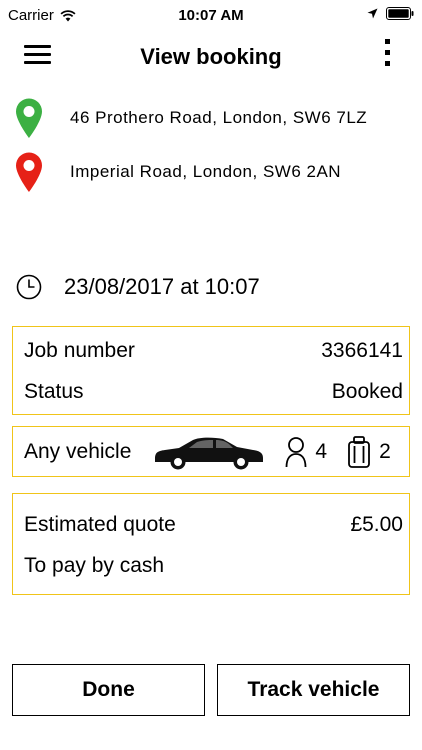 Image resolution: width=422 pixels, height=750 pixels. What do you see at coordinates (211, 392) in the screenshot?
I see `status-row: Status Booked` at bounding box center [211, 392].